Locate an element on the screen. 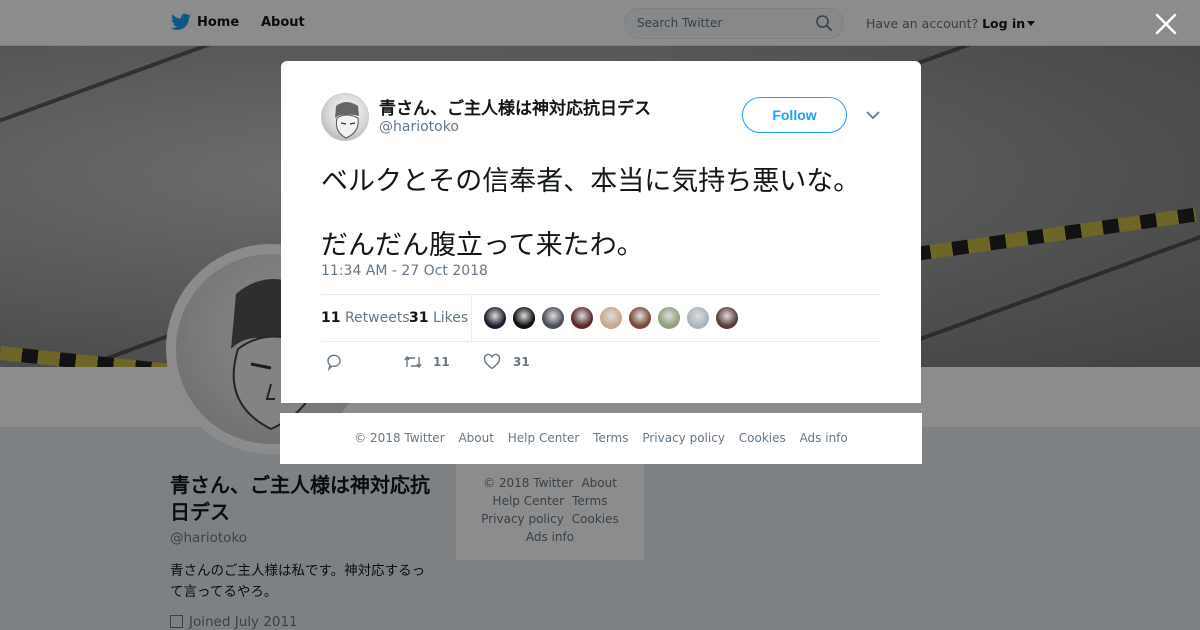 The height and width of the screenshot is (630, 1200). footer-copyright: © 2018 Twitter is located at coordinates (399, 438).